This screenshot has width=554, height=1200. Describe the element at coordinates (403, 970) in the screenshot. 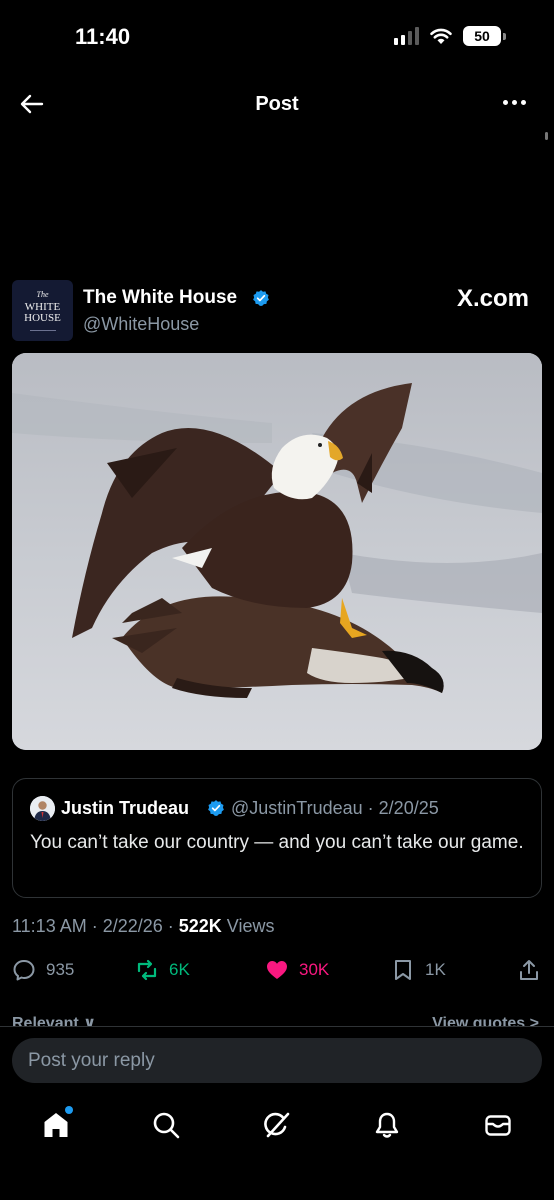

I see `bookmark-icon` at that location.